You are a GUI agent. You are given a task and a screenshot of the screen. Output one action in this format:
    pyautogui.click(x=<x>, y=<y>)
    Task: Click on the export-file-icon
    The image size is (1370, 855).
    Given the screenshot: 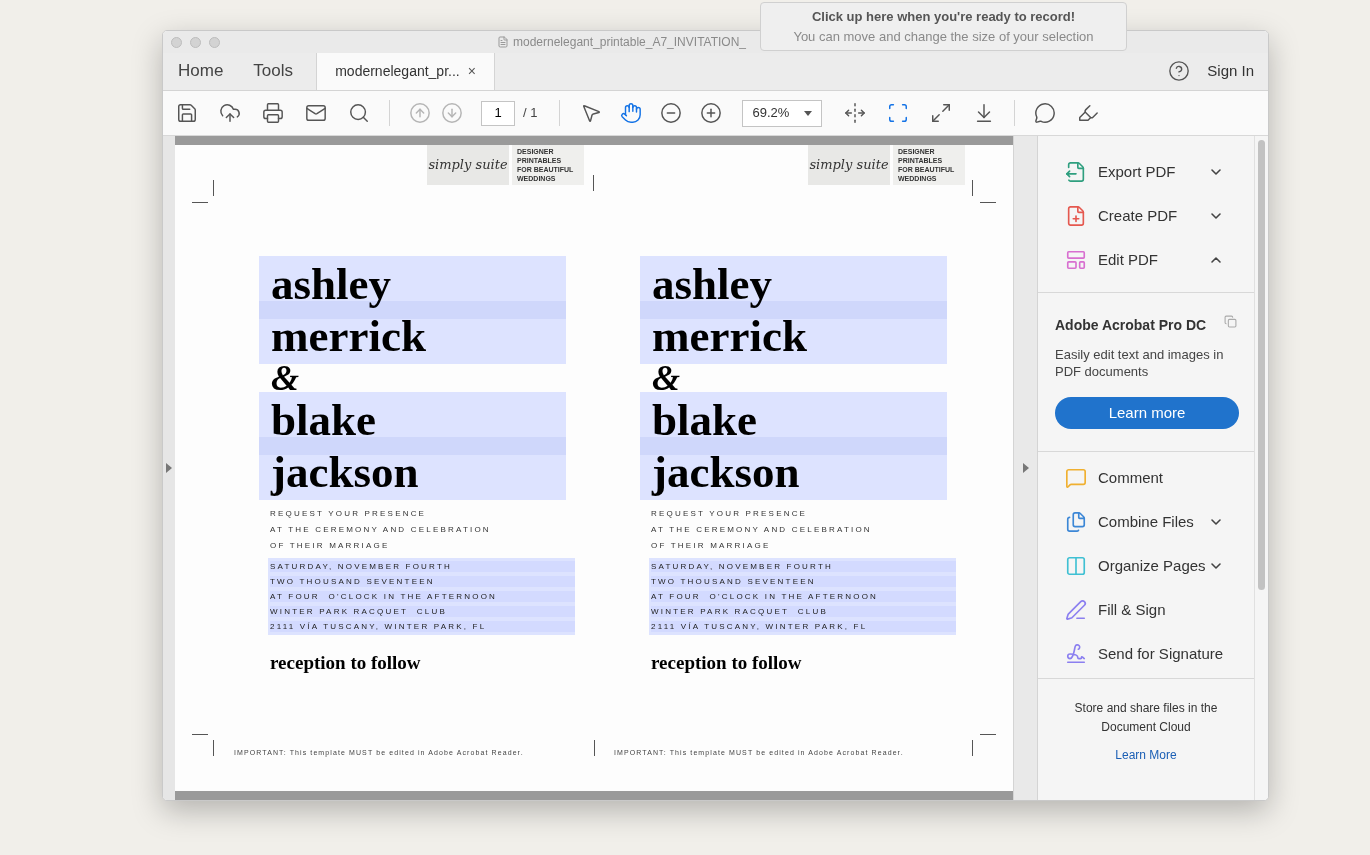 What is the action you would take?
    pyautogui.click(x=1076, y=172)
    